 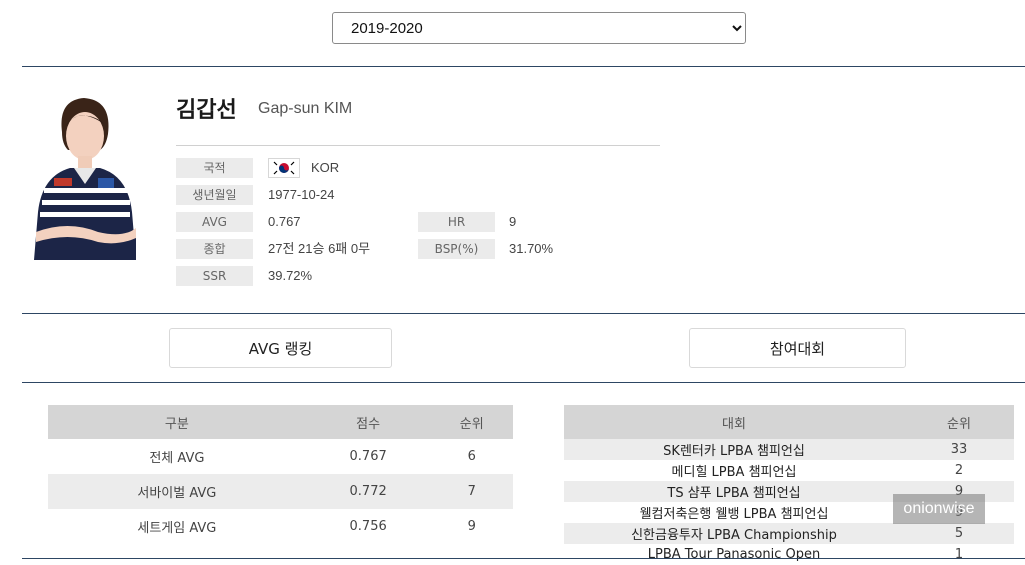 I want to click on divider-top, so click(x=523, y=66).